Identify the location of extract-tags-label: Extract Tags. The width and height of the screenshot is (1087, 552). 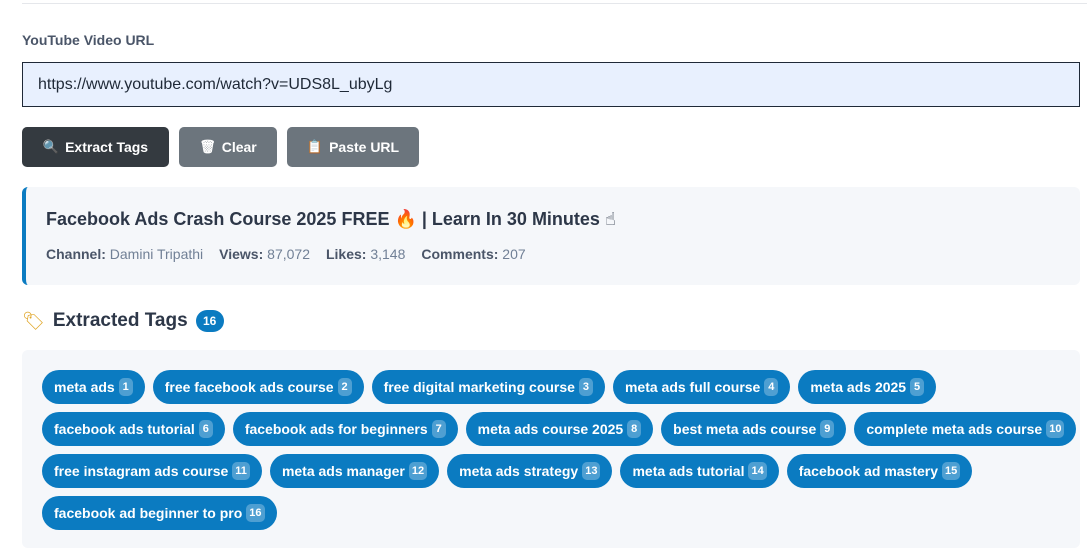
(107, 147).